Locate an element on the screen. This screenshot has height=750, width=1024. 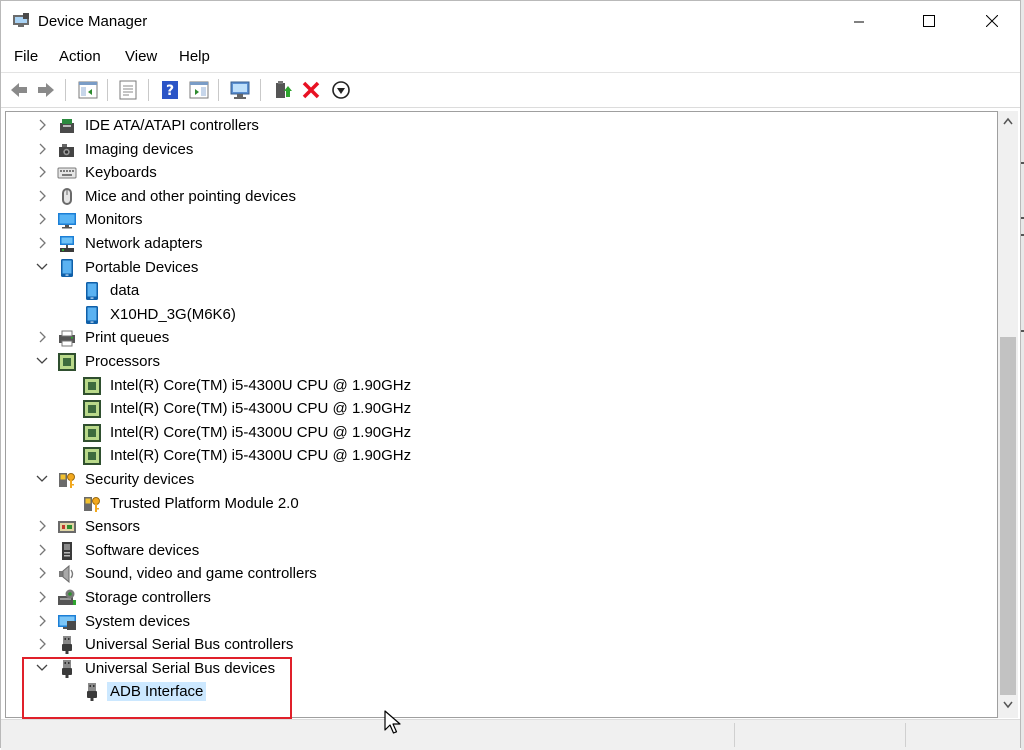
back-button is located at coordinates (19, 90).